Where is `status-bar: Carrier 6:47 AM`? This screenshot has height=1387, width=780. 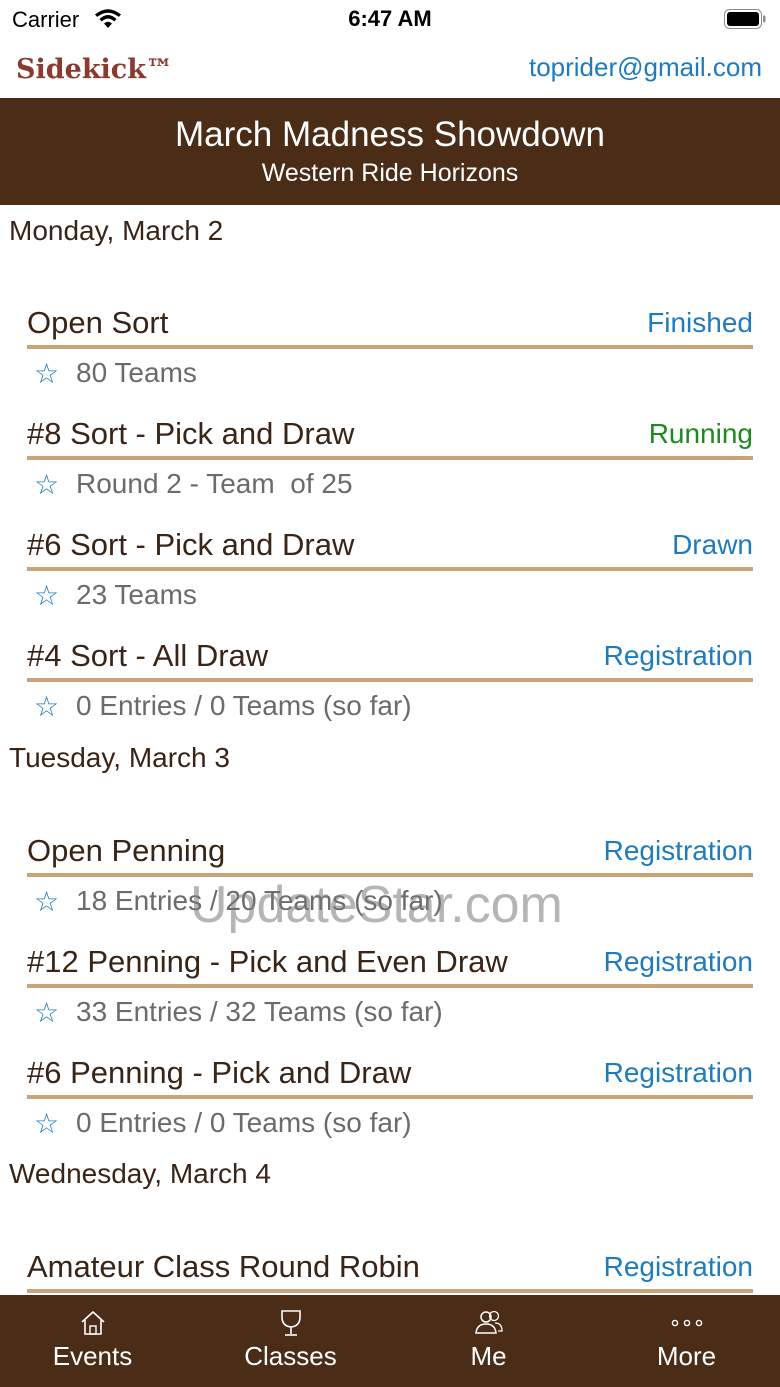 status-bar: Carrier 6:47 AM is located at coordinates (390, 20).